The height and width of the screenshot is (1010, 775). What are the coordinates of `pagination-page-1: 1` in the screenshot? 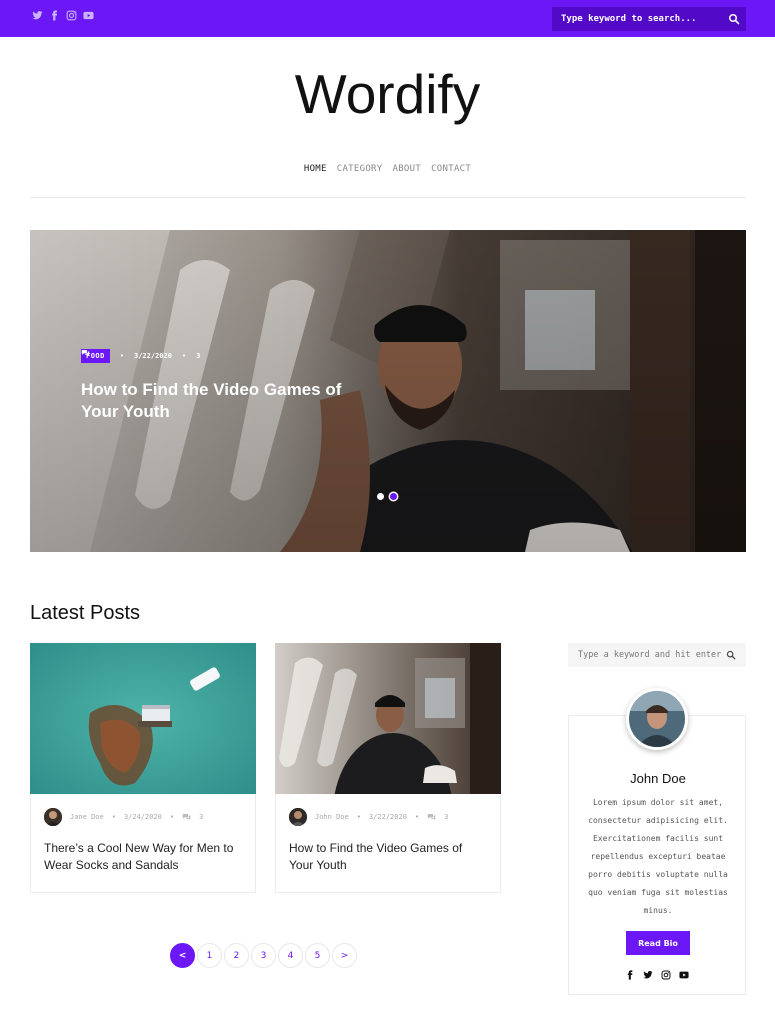 It's located at (209, 955).